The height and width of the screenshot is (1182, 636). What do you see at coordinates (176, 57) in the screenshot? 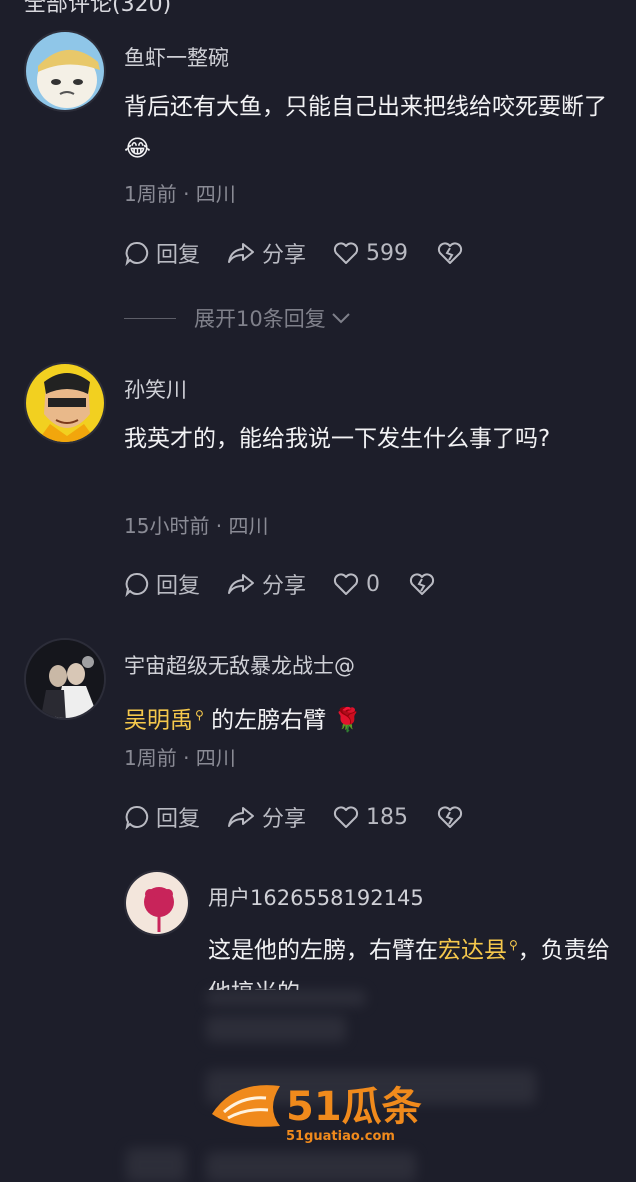
I see `comment-username: 鱼虾一整碗` at bounding box center [176, 57].